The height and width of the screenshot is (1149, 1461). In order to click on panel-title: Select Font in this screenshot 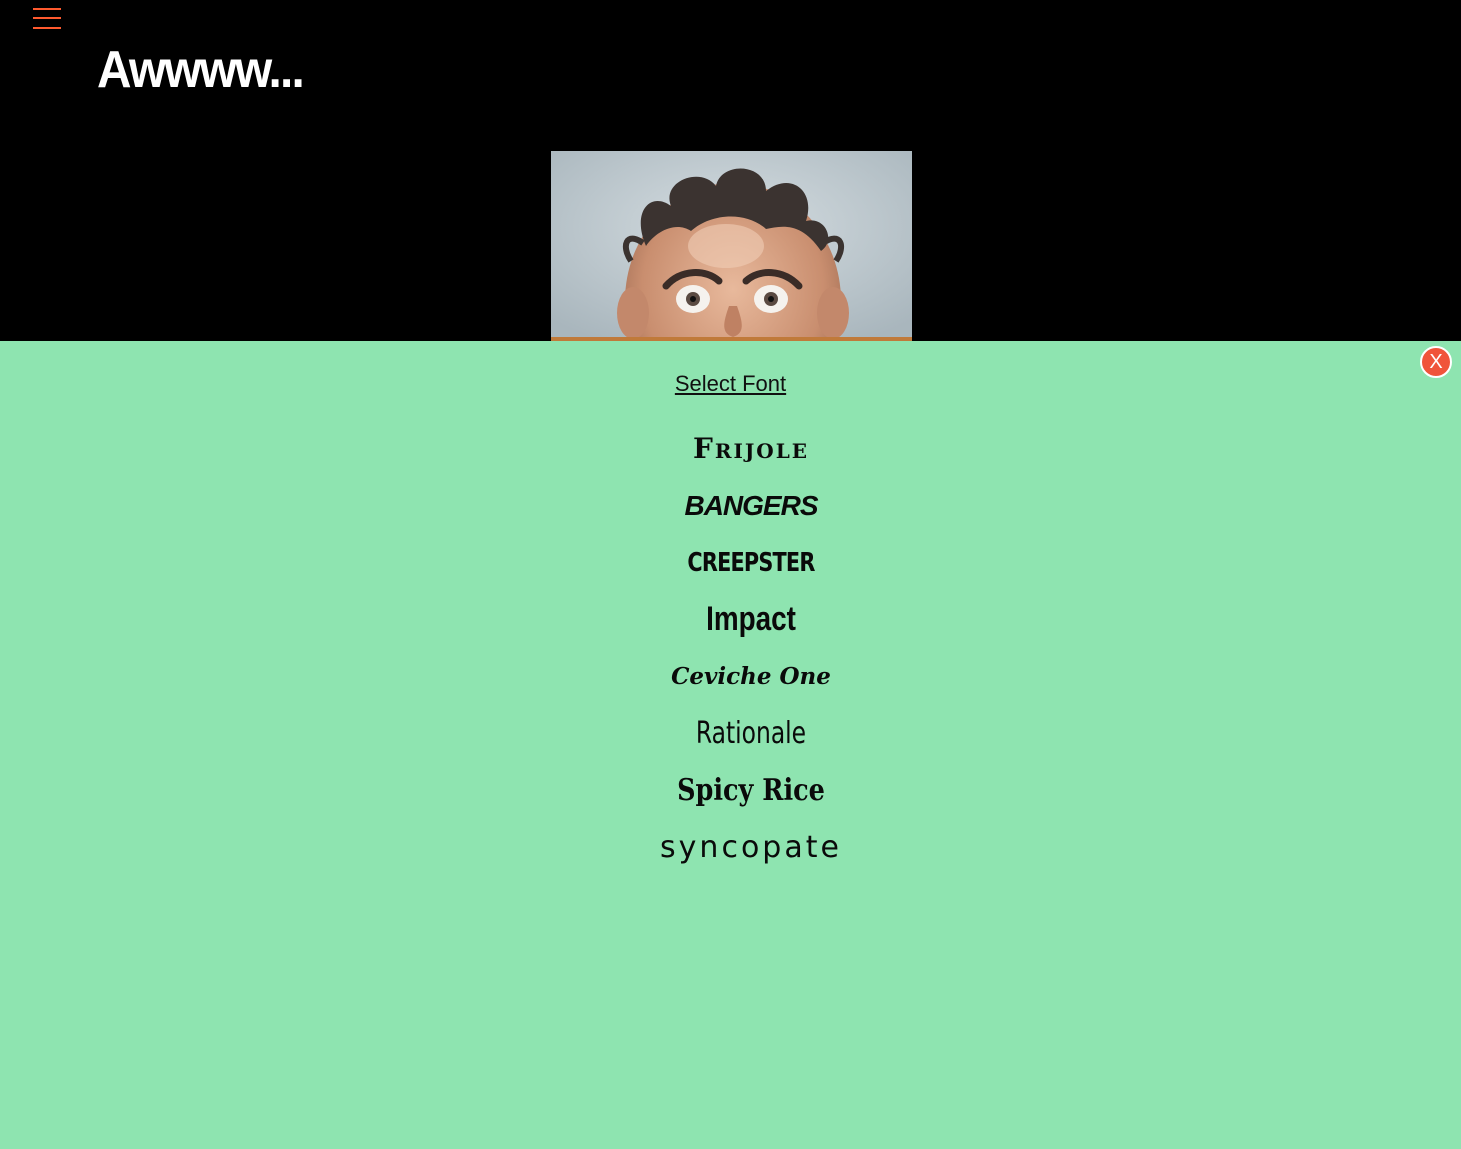, I will do `click(730, 383)`.